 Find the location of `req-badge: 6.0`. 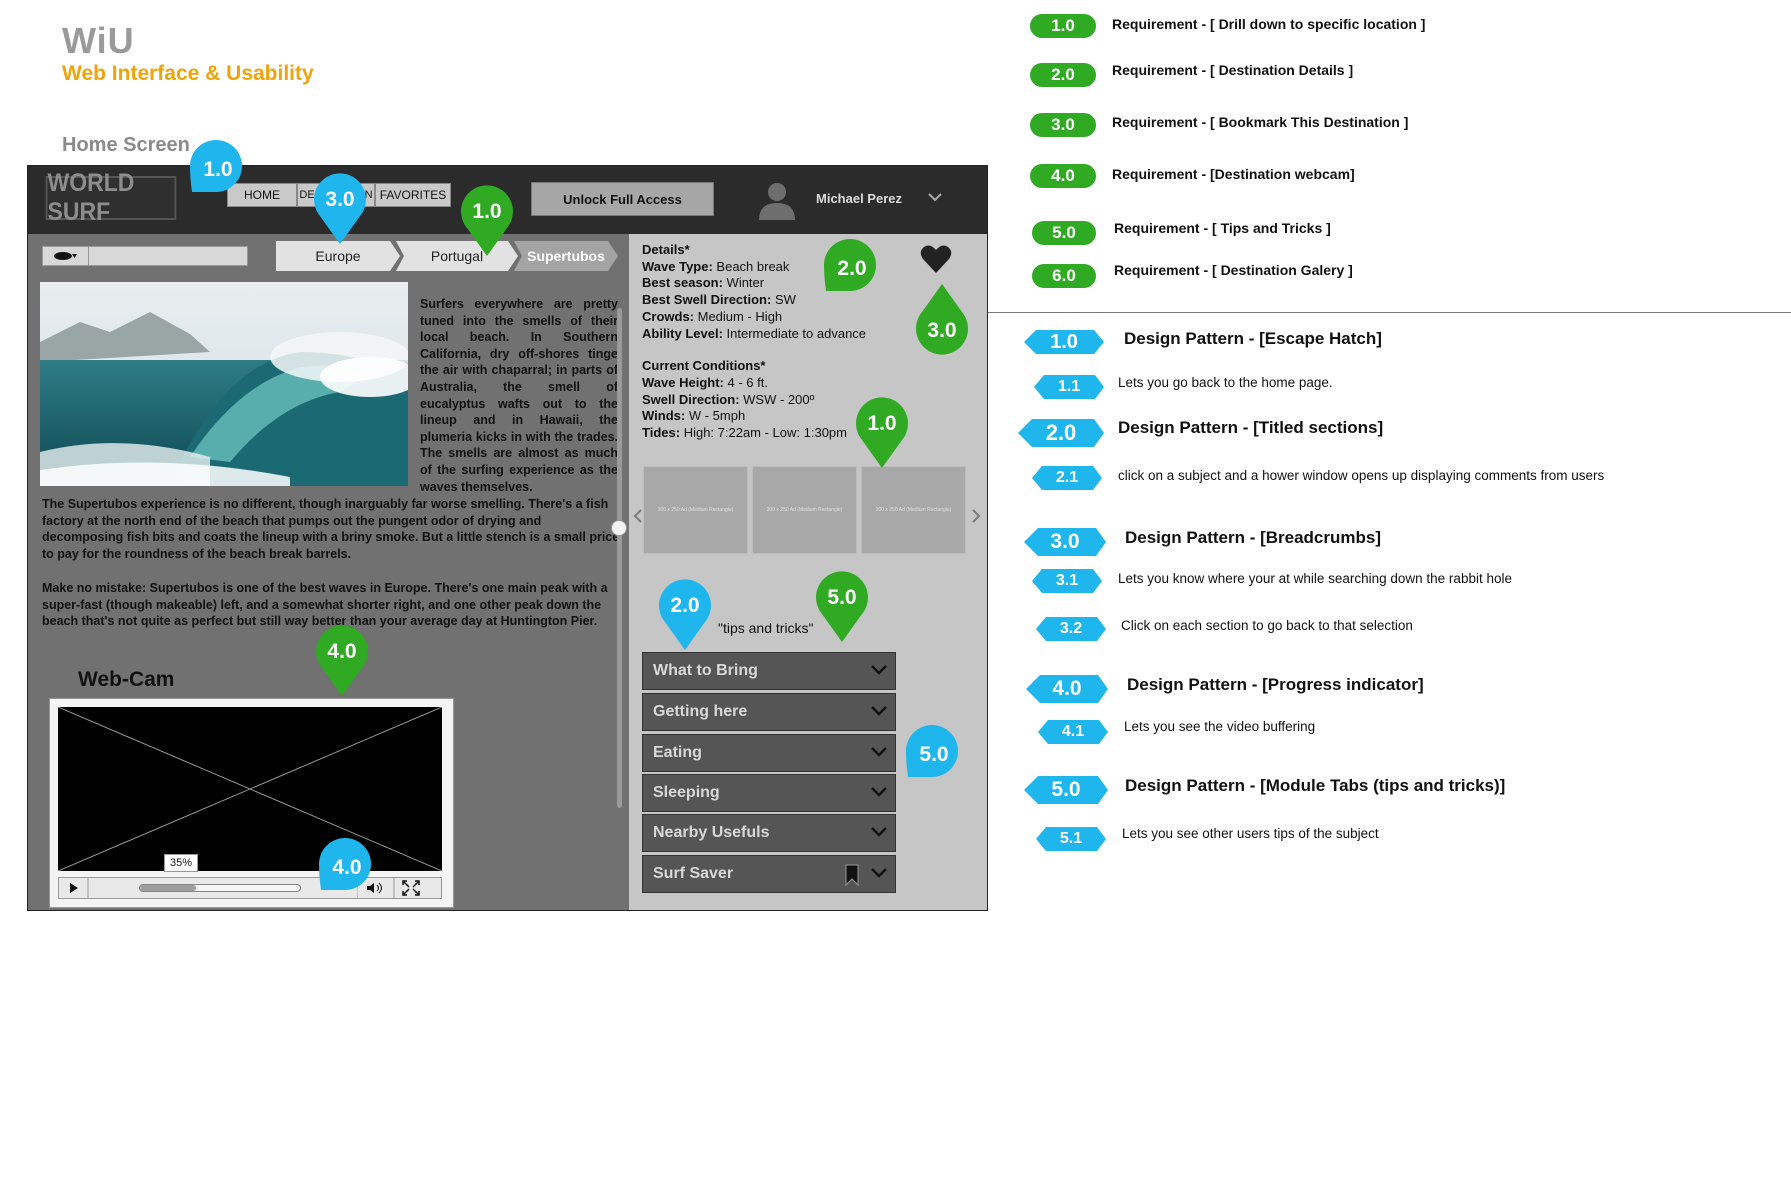

req-badge: 6.0 is located at coordinates (1064, 276).